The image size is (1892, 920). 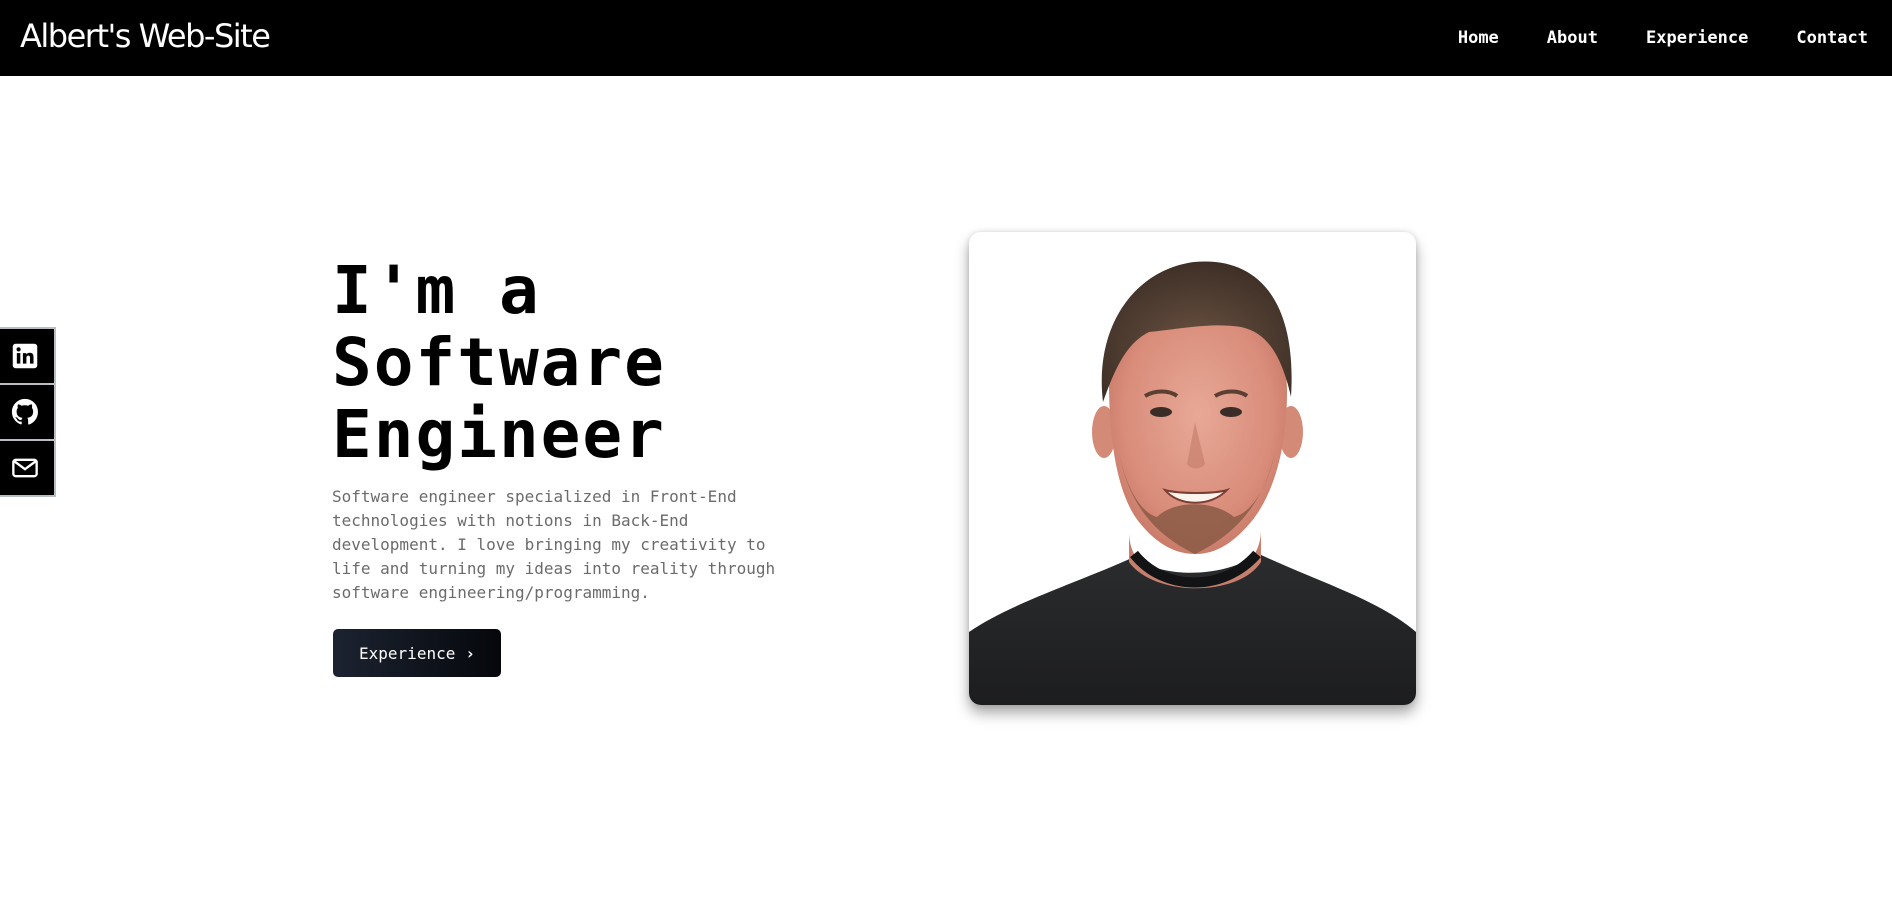 I want to click on experience-button-label: Experience, so click(x=407, y=653).